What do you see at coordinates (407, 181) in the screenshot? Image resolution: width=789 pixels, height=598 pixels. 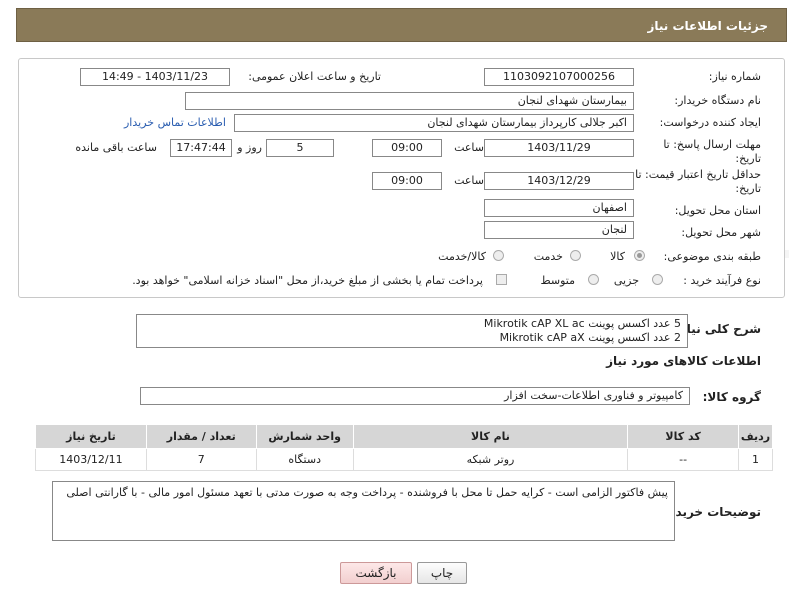 I see `validity-time-field: 09:00` at bounding box center [407, 181].